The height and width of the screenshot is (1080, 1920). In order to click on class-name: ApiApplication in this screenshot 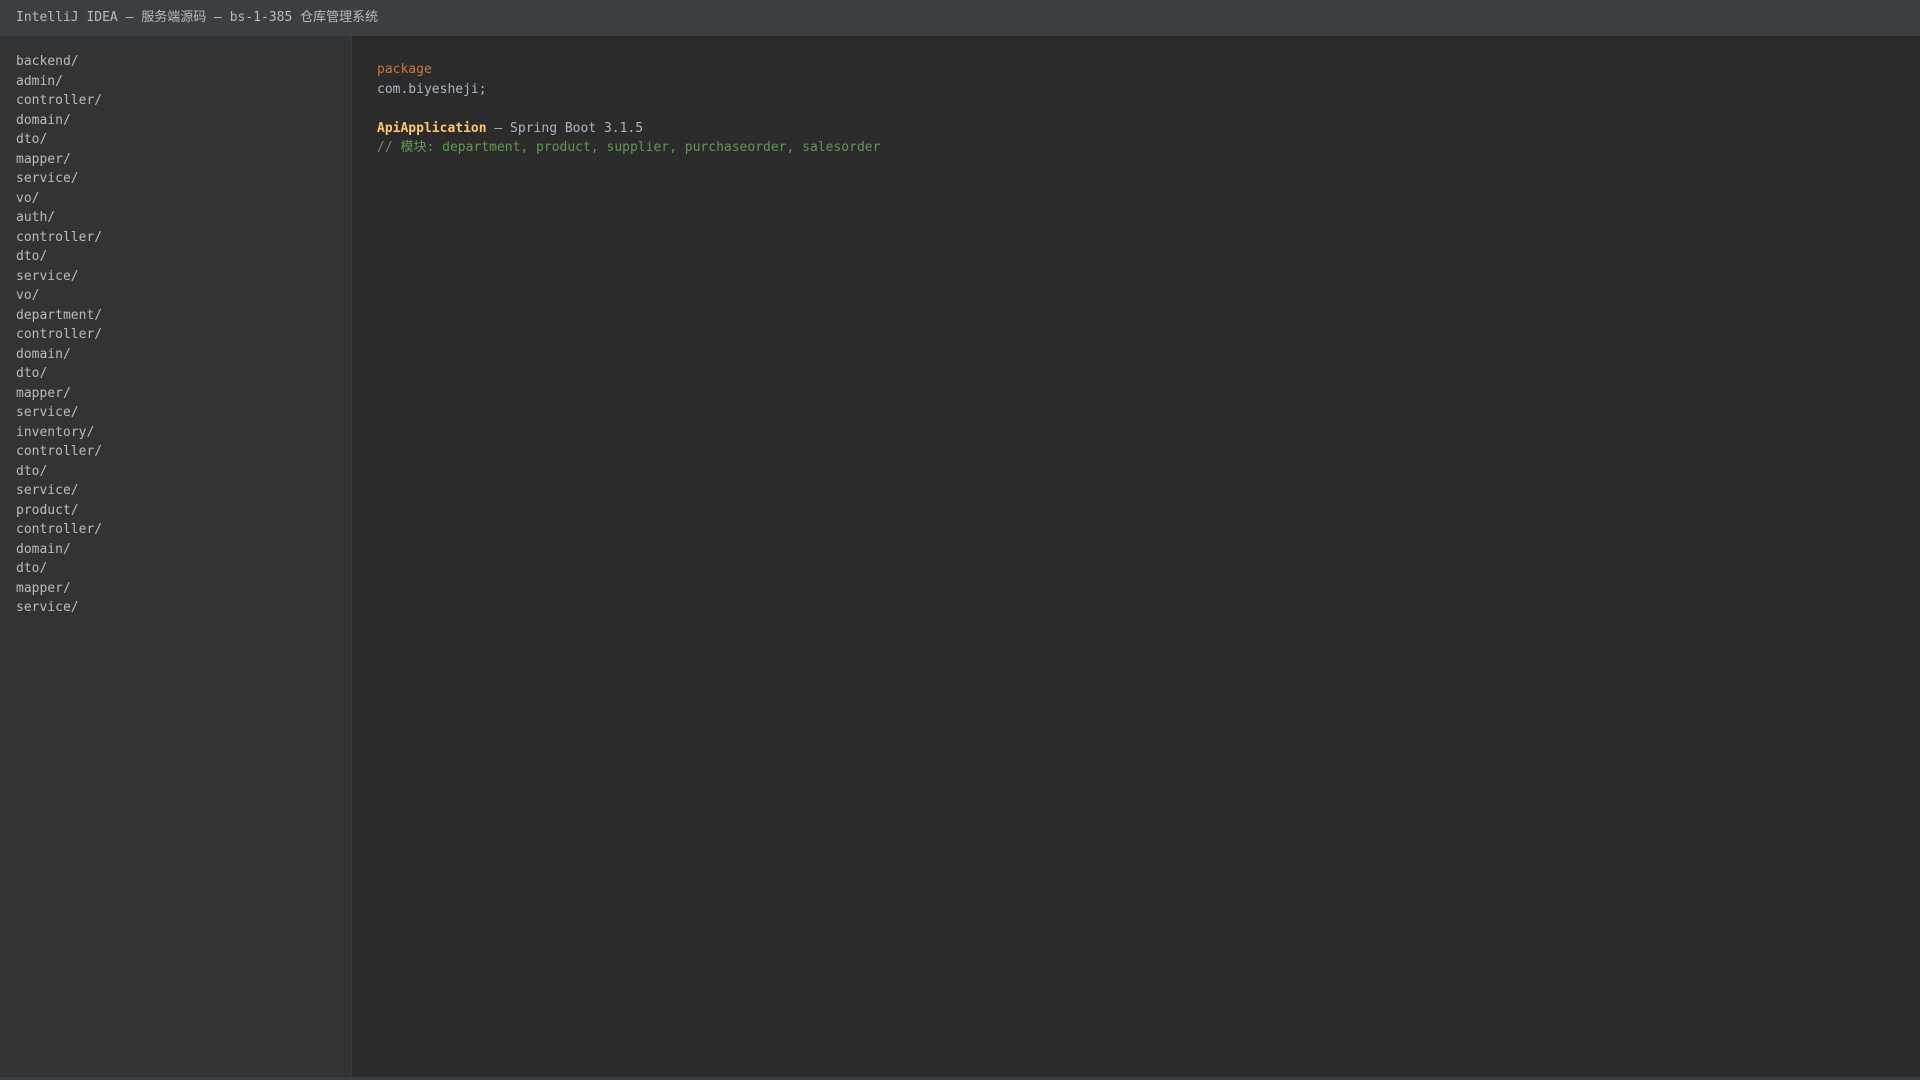, I will do `click(432, 128)`.